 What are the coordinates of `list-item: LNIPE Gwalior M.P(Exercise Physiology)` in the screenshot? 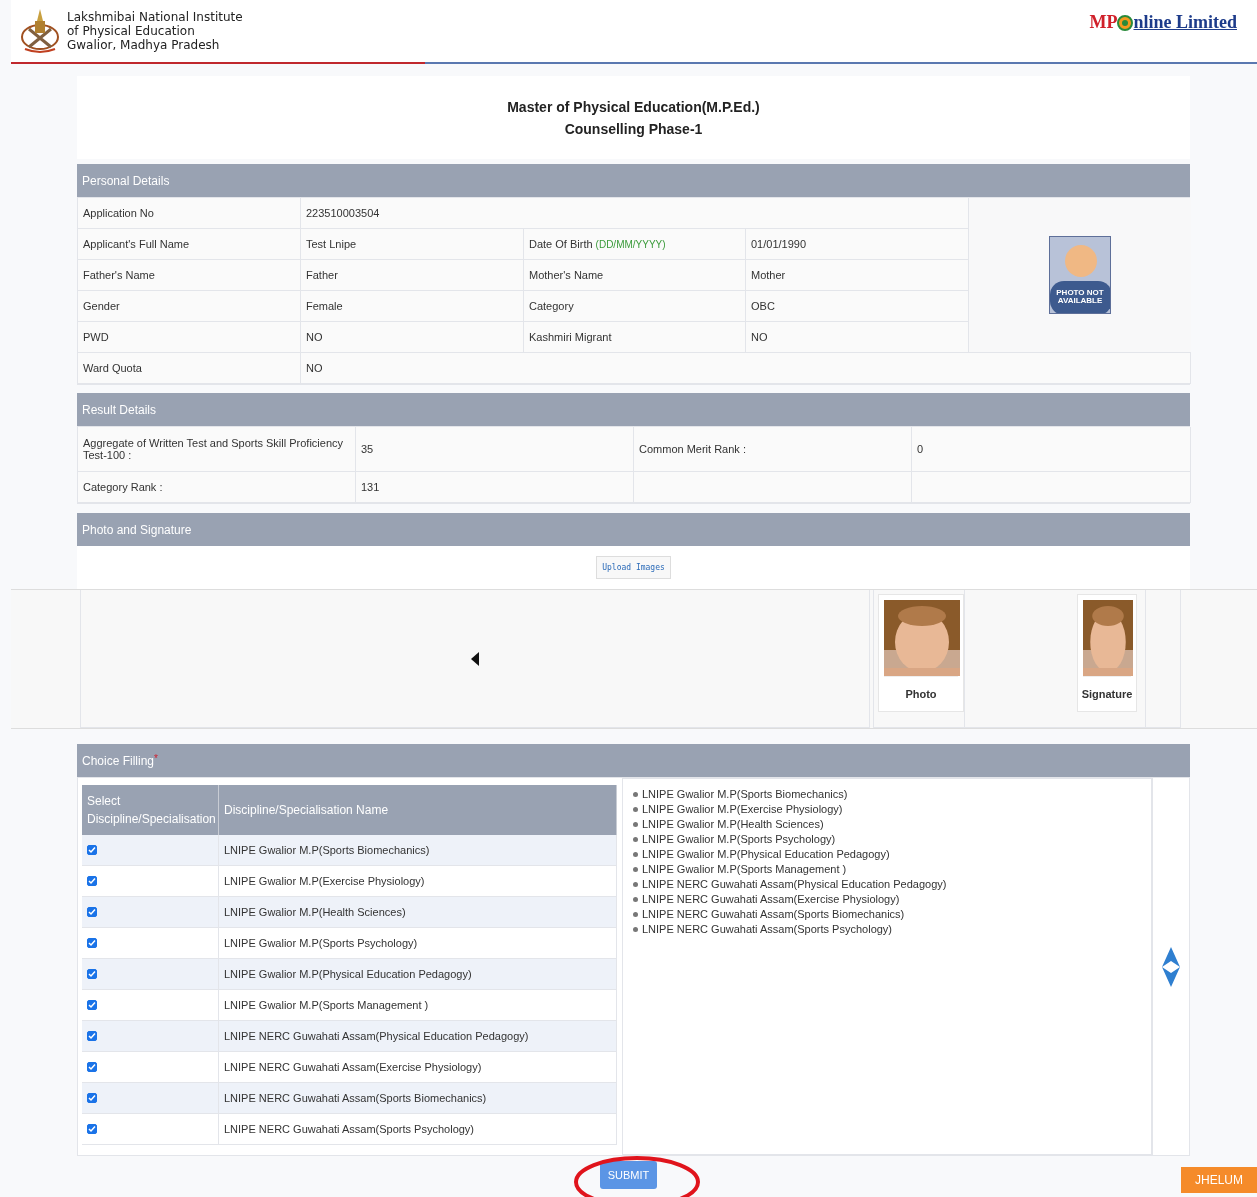 It's located at (742, 809).